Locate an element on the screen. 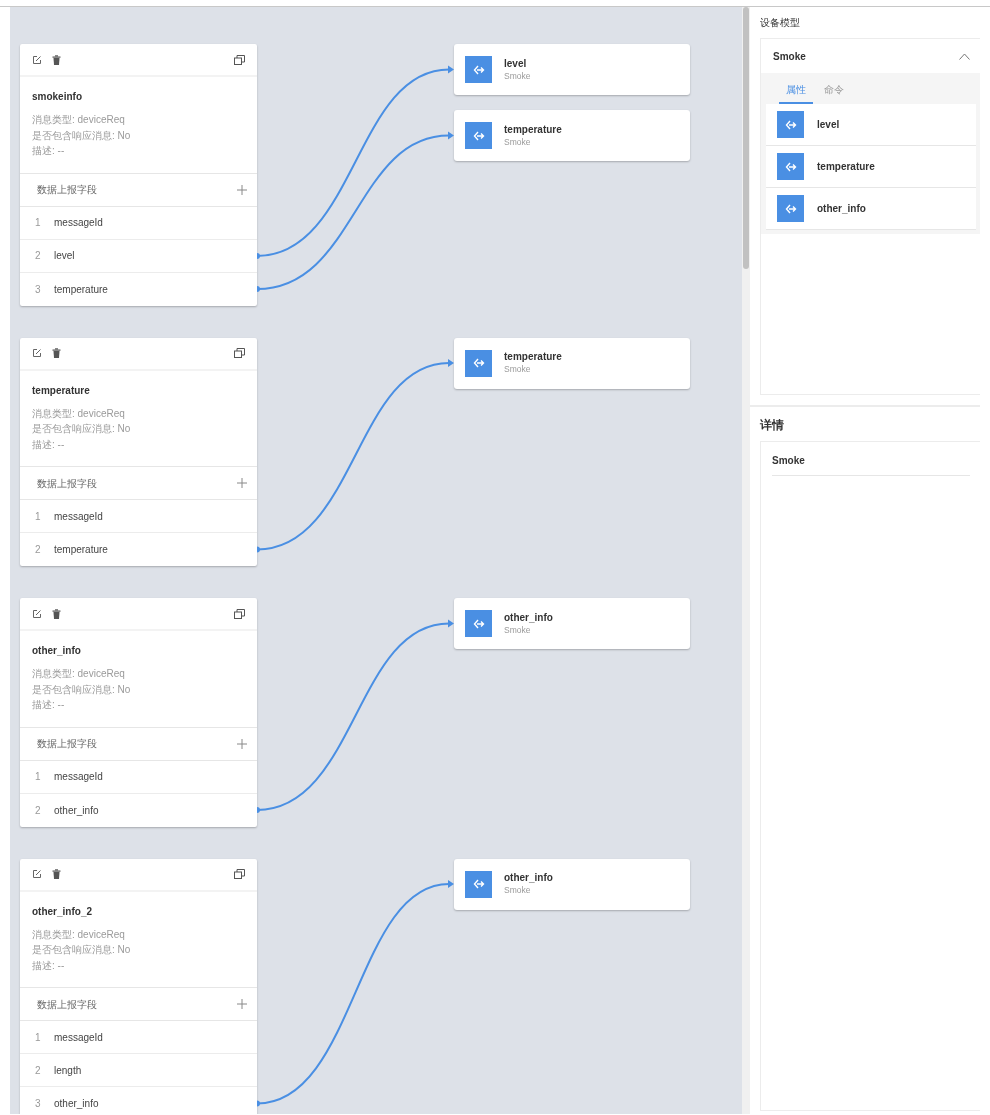 The image size is (990, 1115). field-name: length is located at coordinates (68, 1070).